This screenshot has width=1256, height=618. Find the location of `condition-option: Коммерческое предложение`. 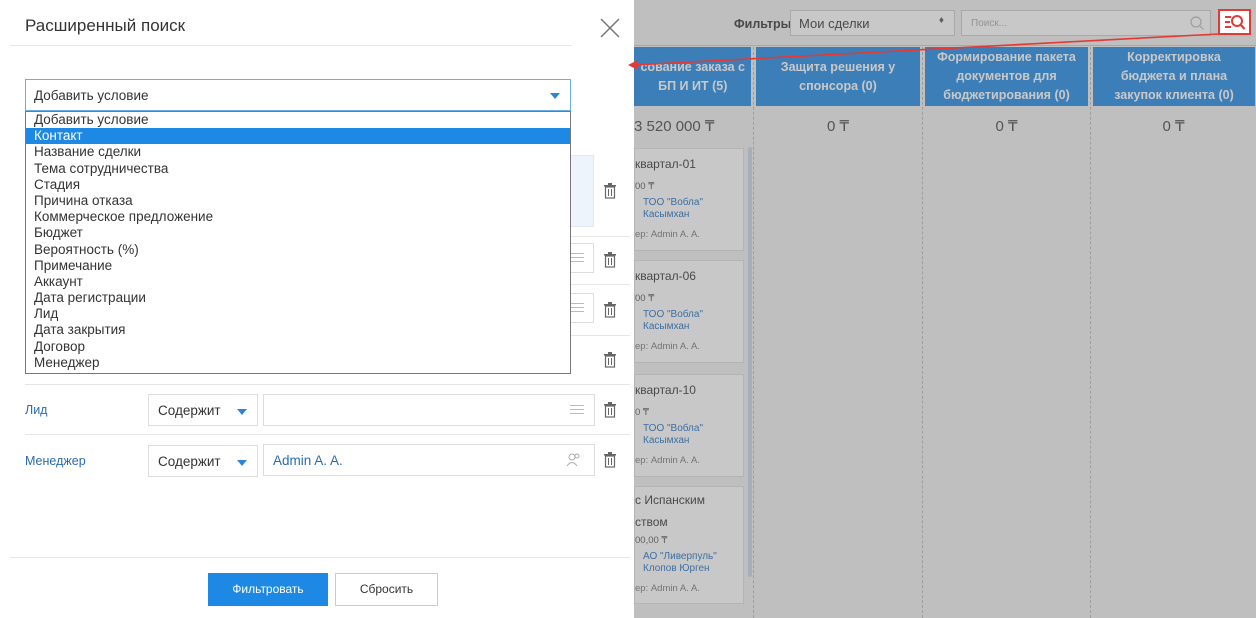

condition-option: Коммерческое предложение is located at coordinates (298, 217).